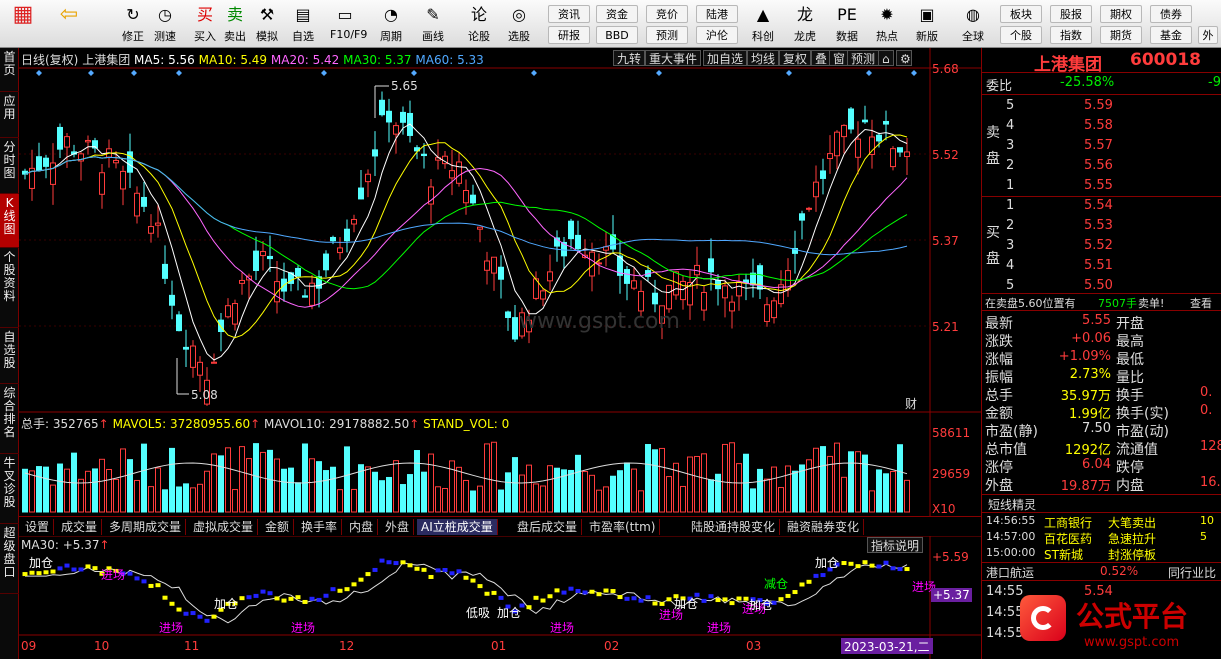 This screenshot has width=1221, height=659. Describe the element at coordinates (38, 527) in the screenshot. I see `indicator-tab: 设置` at that location.